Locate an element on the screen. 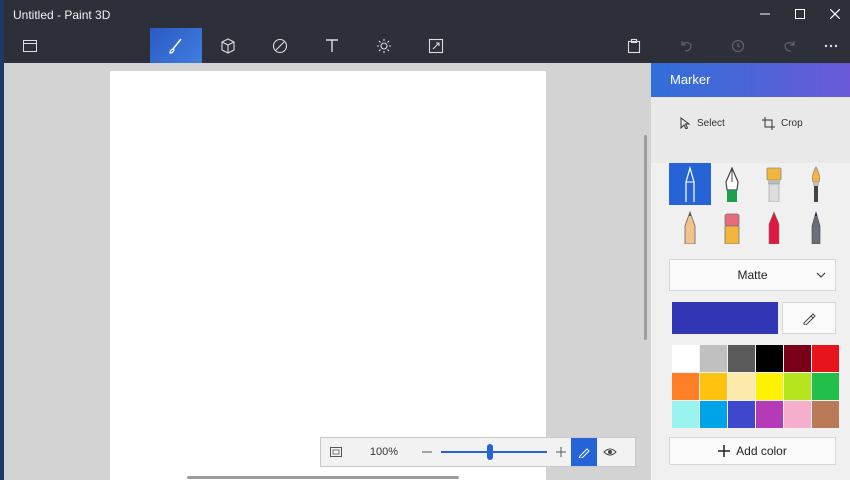 This screenshot has height=480, width=850. finish-value: Matte is located at coordinates (752, 275).